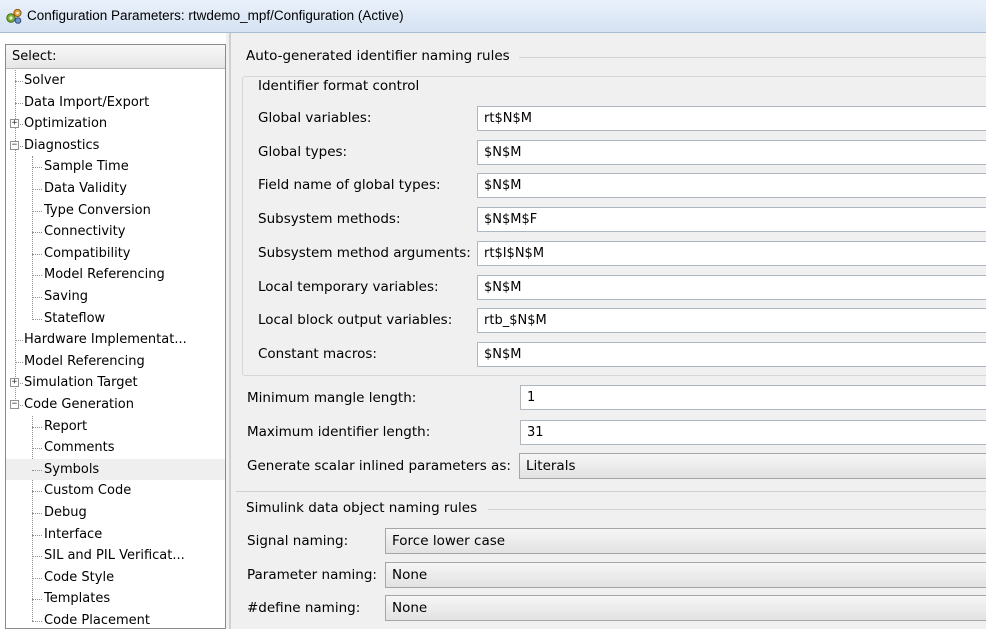 This screenshot has height=629, width=986. What do you see at coordinates (66, 426) in the screenshot?
I see `tree-item-label: Report` at bounding box center [66, 426].